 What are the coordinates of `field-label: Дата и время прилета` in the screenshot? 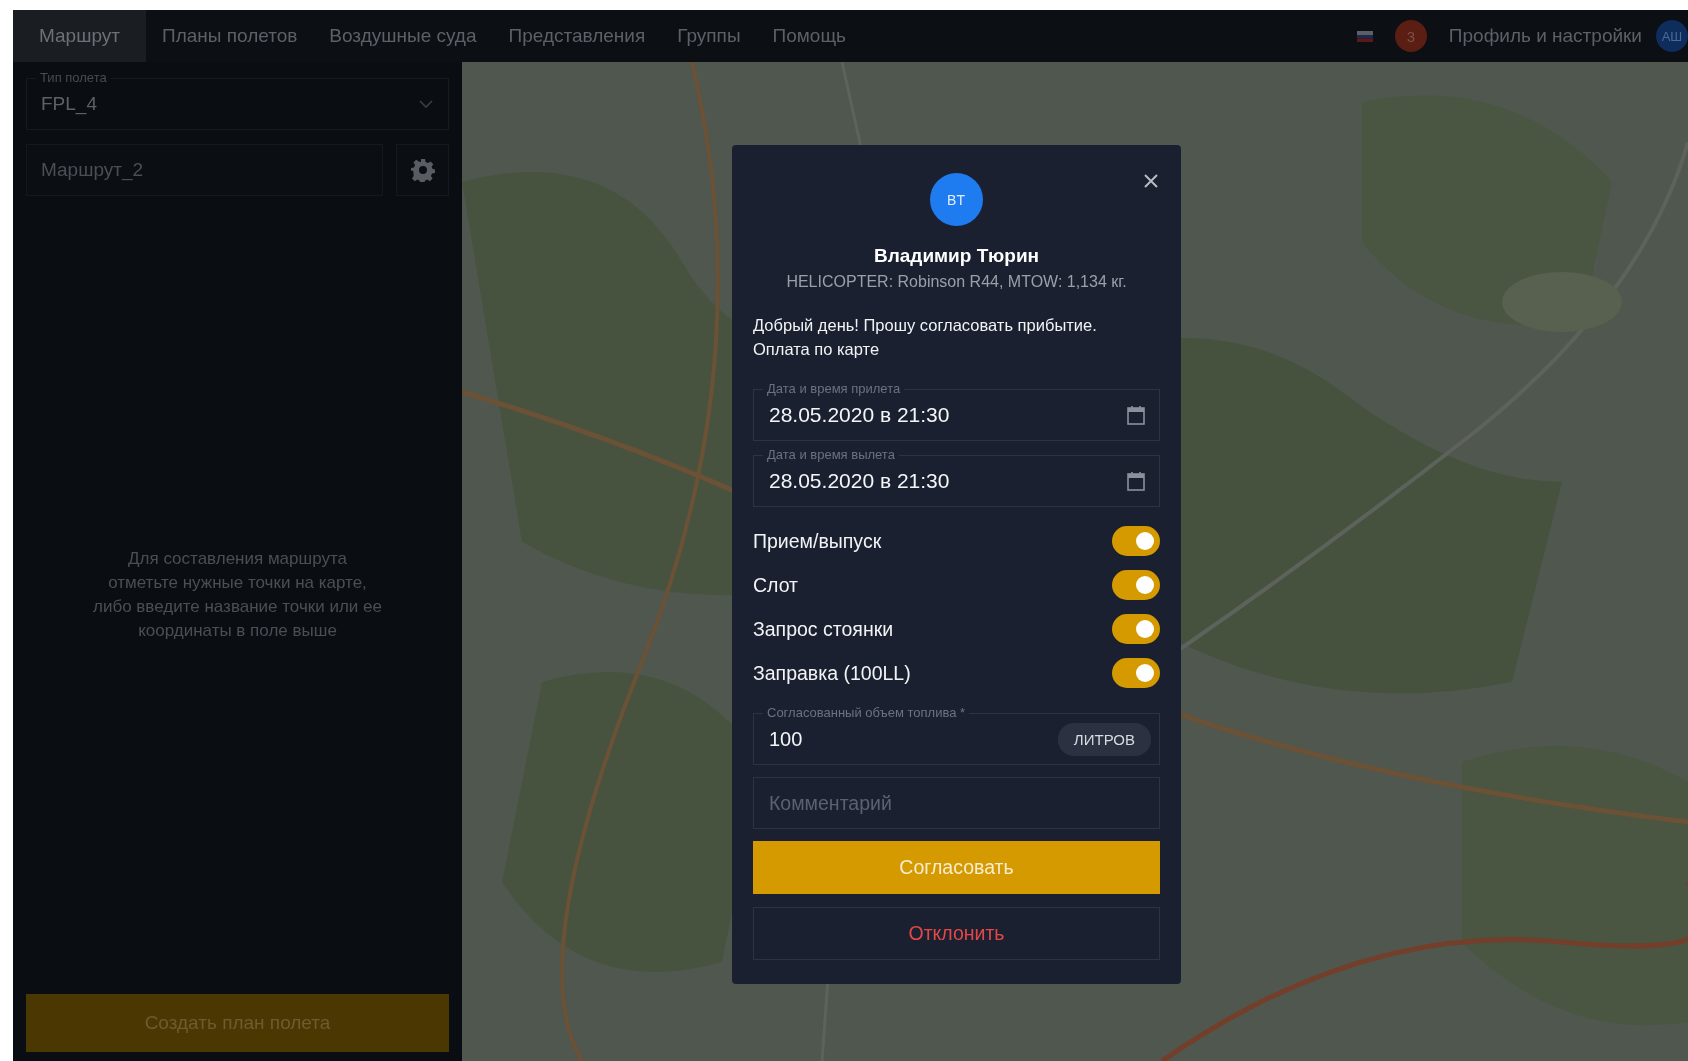 It's located at (834, 388).